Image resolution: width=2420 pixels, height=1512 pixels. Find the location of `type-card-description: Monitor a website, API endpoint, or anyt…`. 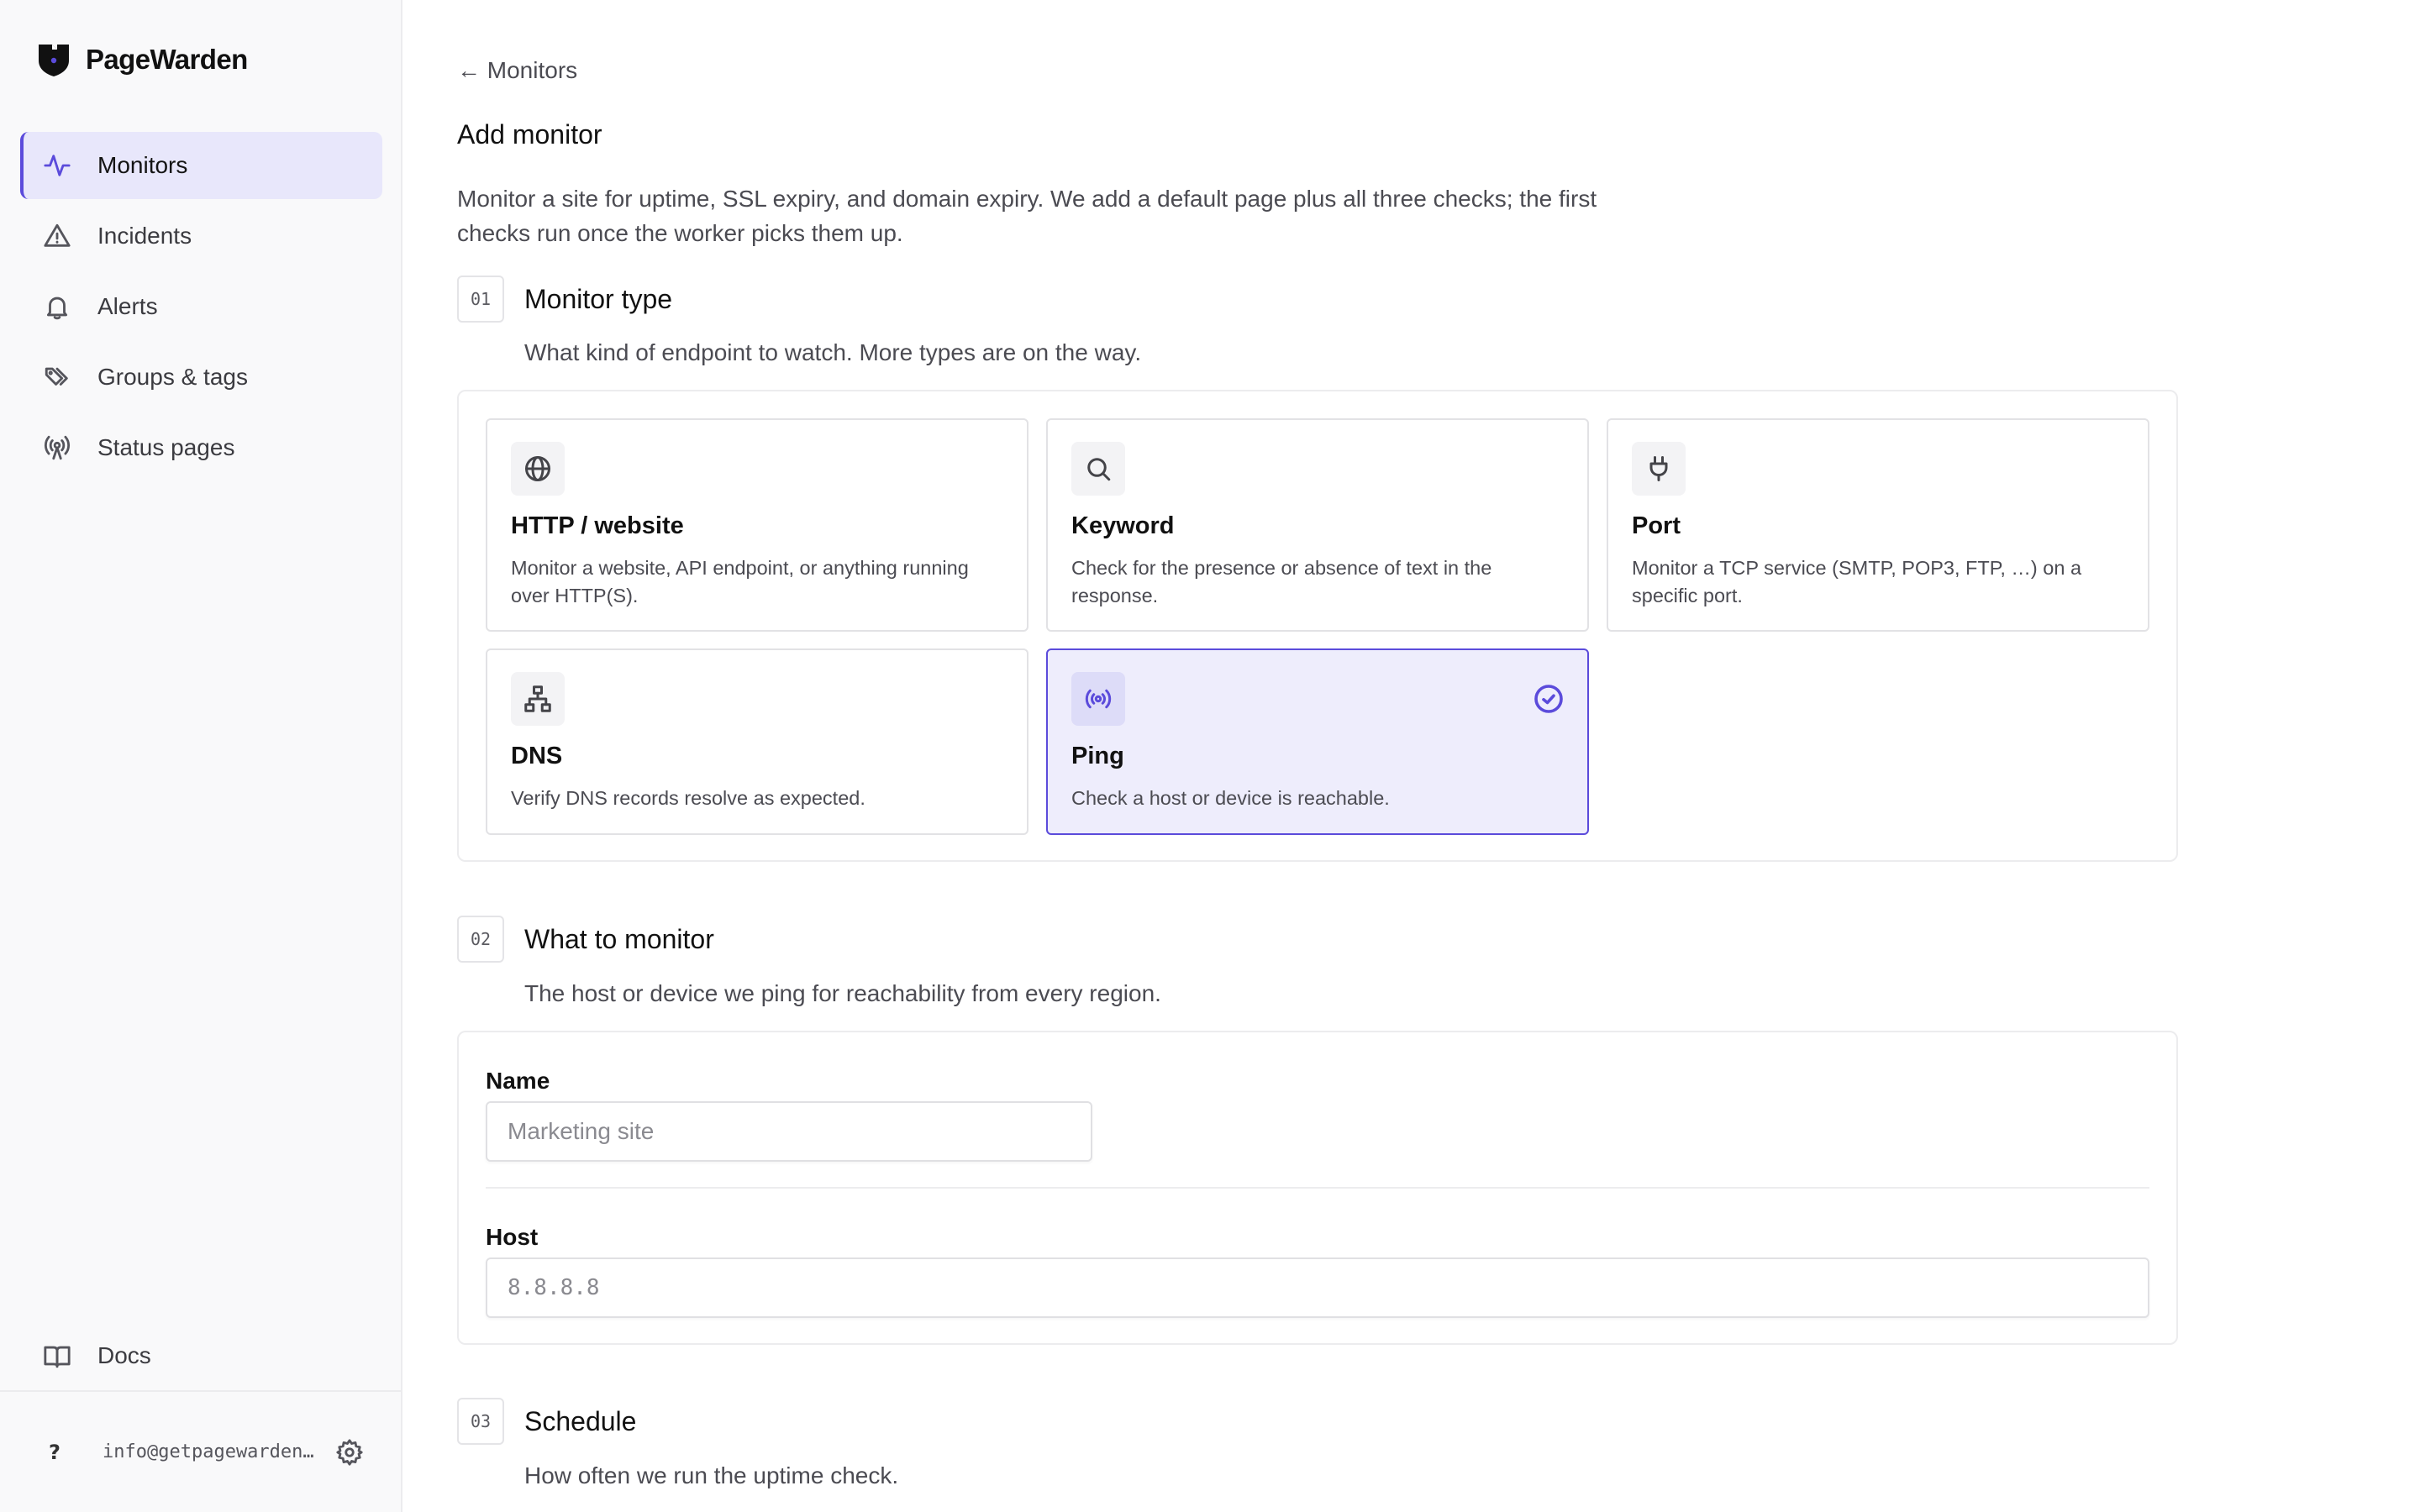

type-card-description: Monitor a website, API endpoint, or anyt… is located at coordinates (740, 581).